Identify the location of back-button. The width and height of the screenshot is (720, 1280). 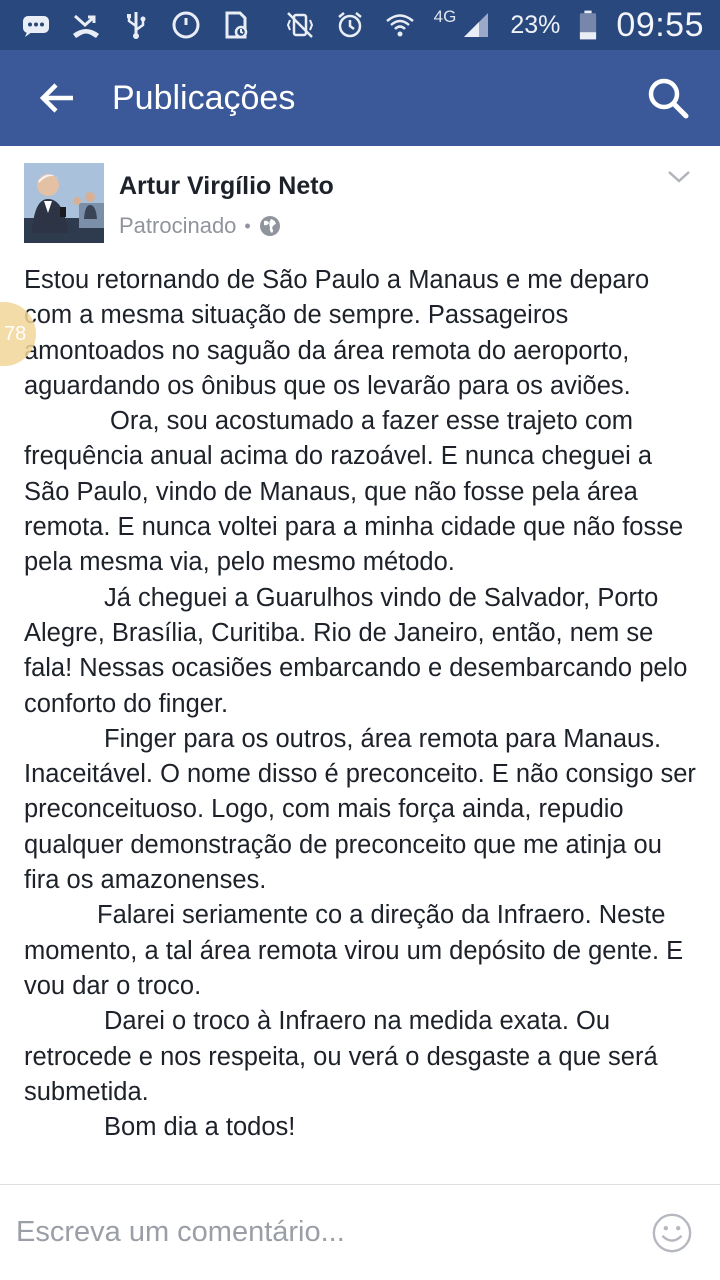
(57, 98).